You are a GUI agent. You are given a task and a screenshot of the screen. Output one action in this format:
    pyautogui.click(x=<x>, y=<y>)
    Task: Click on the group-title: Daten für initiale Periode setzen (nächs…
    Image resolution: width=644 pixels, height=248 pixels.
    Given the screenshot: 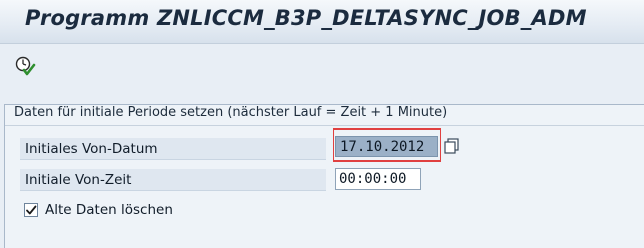 What is the action you would take?
    pyautogui.click(x=231, y=112)
    